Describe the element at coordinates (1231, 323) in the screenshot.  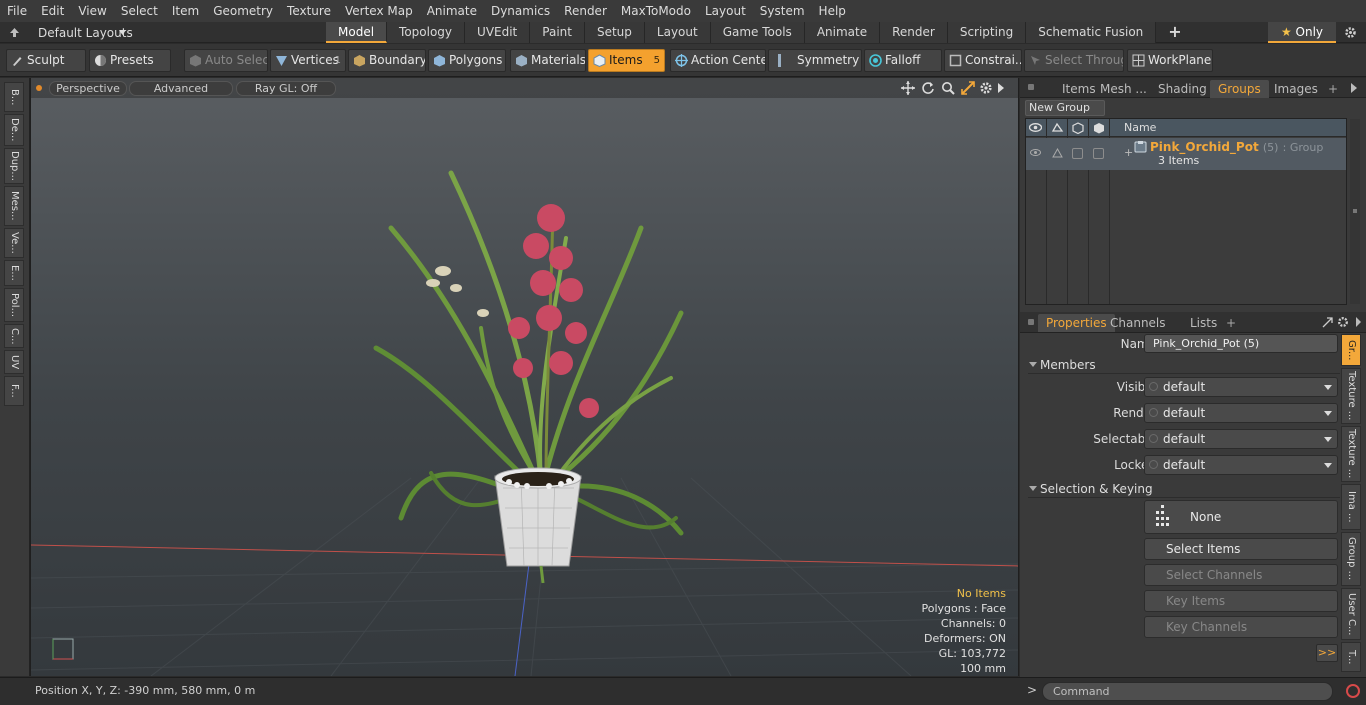
I see `add-props-tab-button: +` at that location.